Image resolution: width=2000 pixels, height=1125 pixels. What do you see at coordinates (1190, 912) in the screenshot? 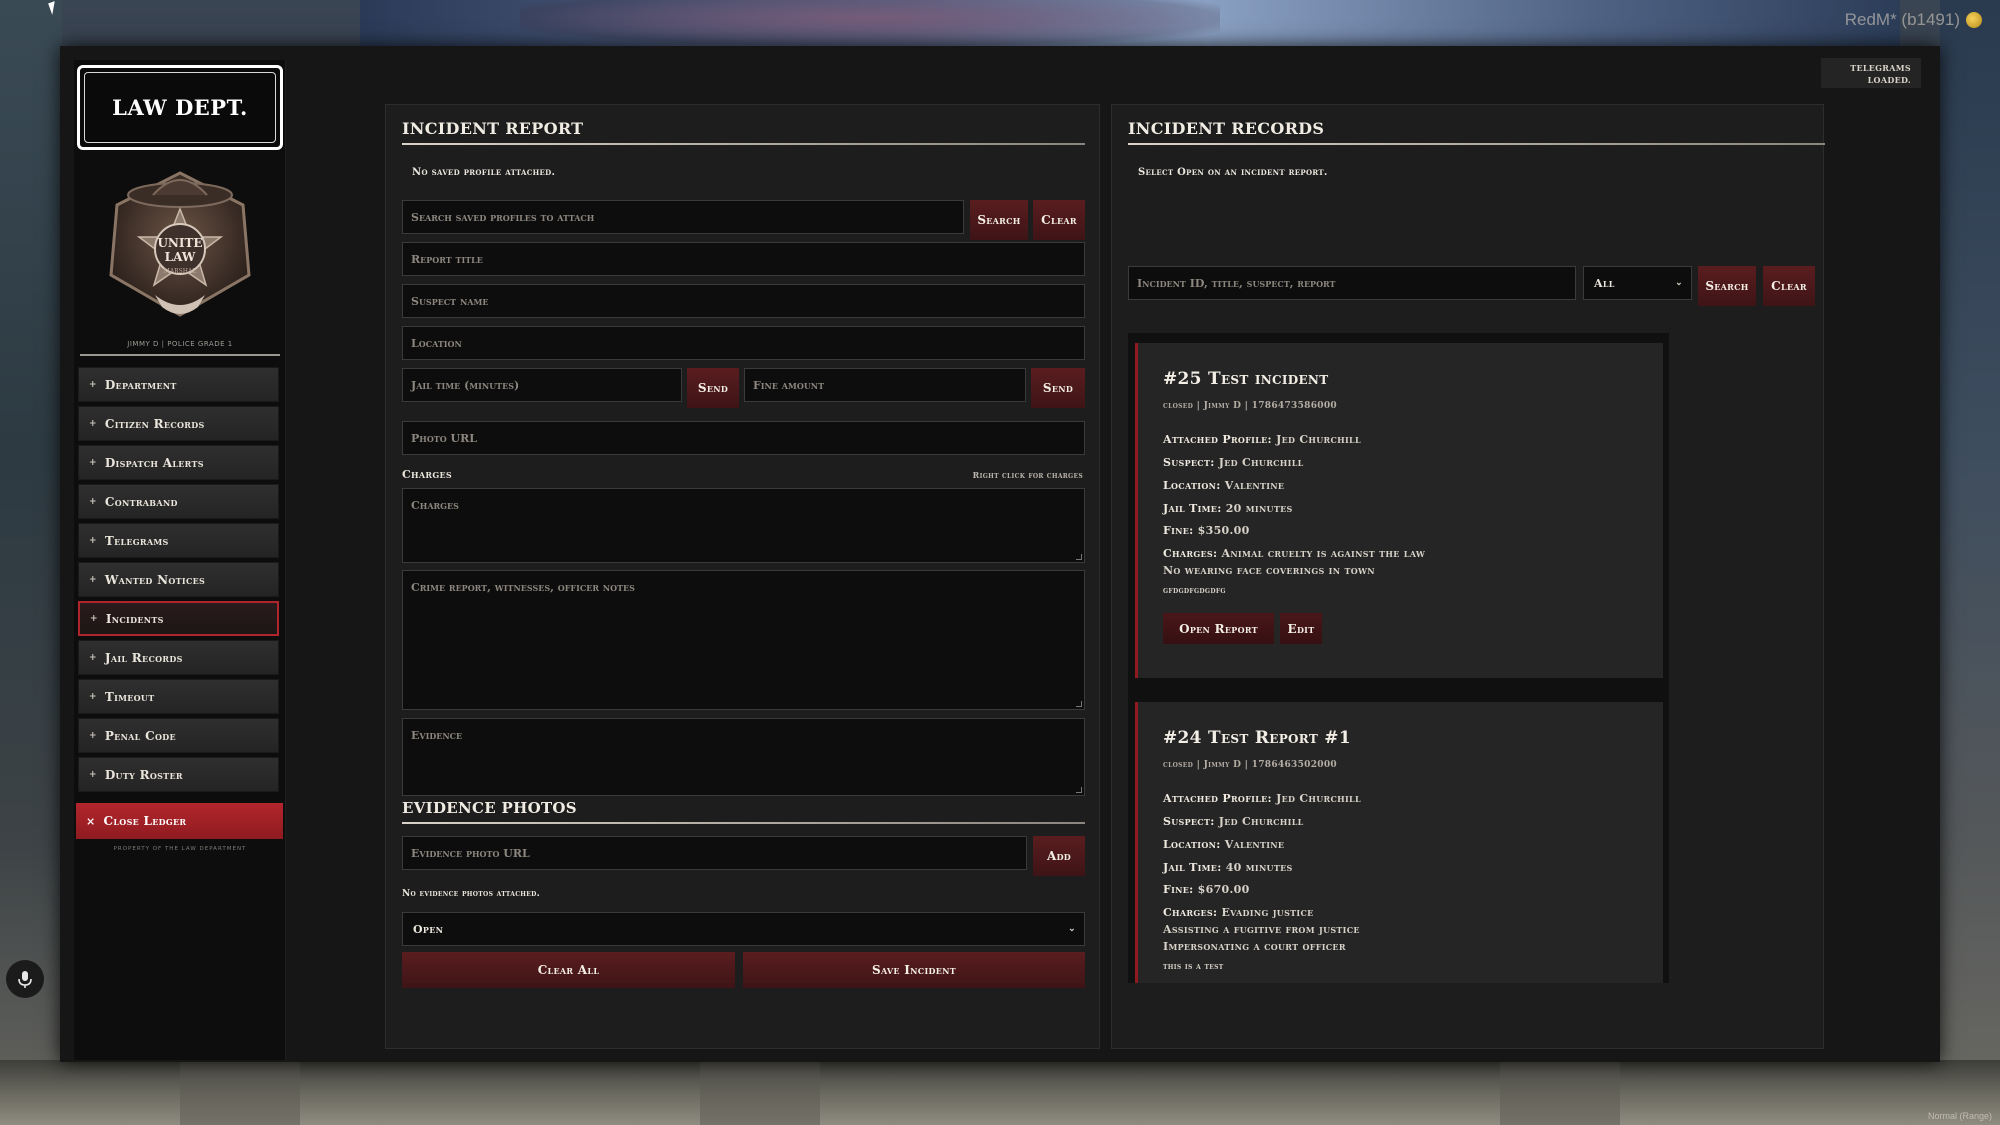
I see `field-label: Charges:` at bounding box center [1190, 912].